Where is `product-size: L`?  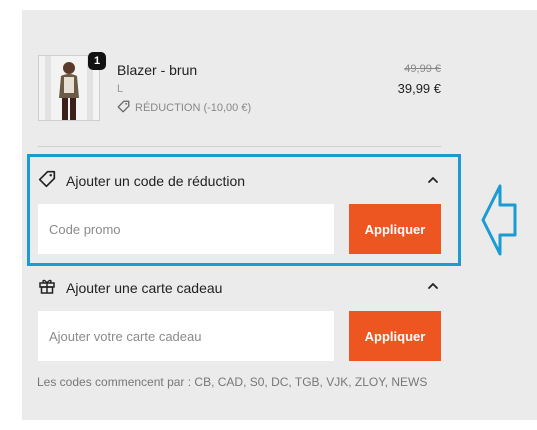 product-size: L is located at coordinates (120, 89).